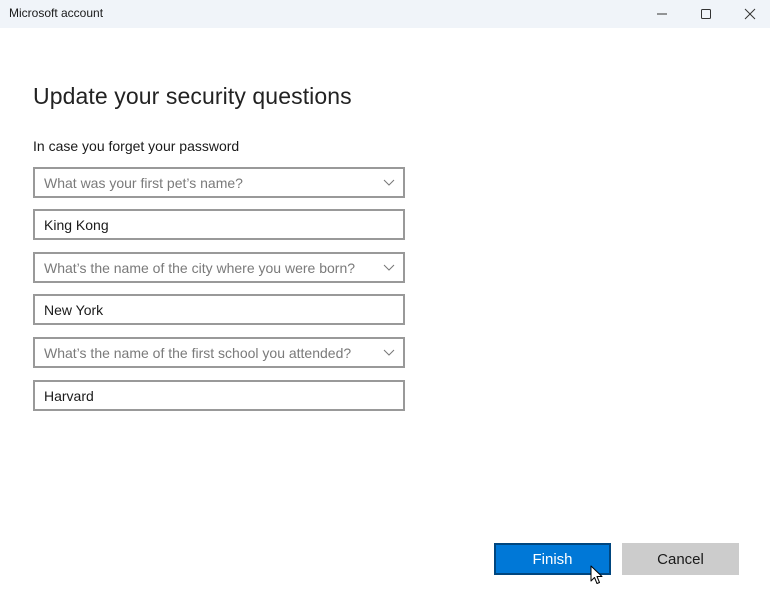 The width and height of the screenshot is (770, 609). I want to click on page-subtitle: In case you forget your password, so click(136, 146).